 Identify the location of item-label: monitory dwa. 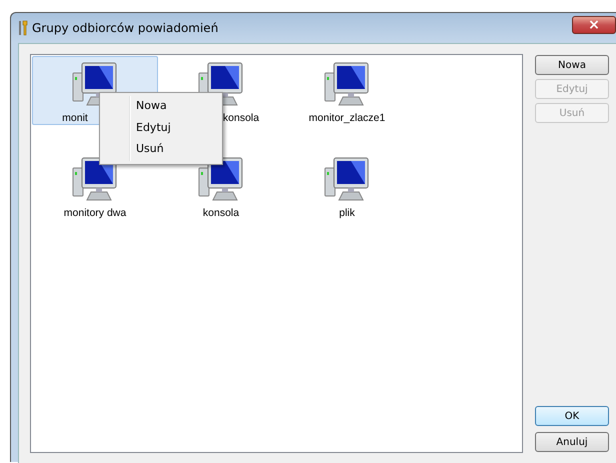
(95, 213).